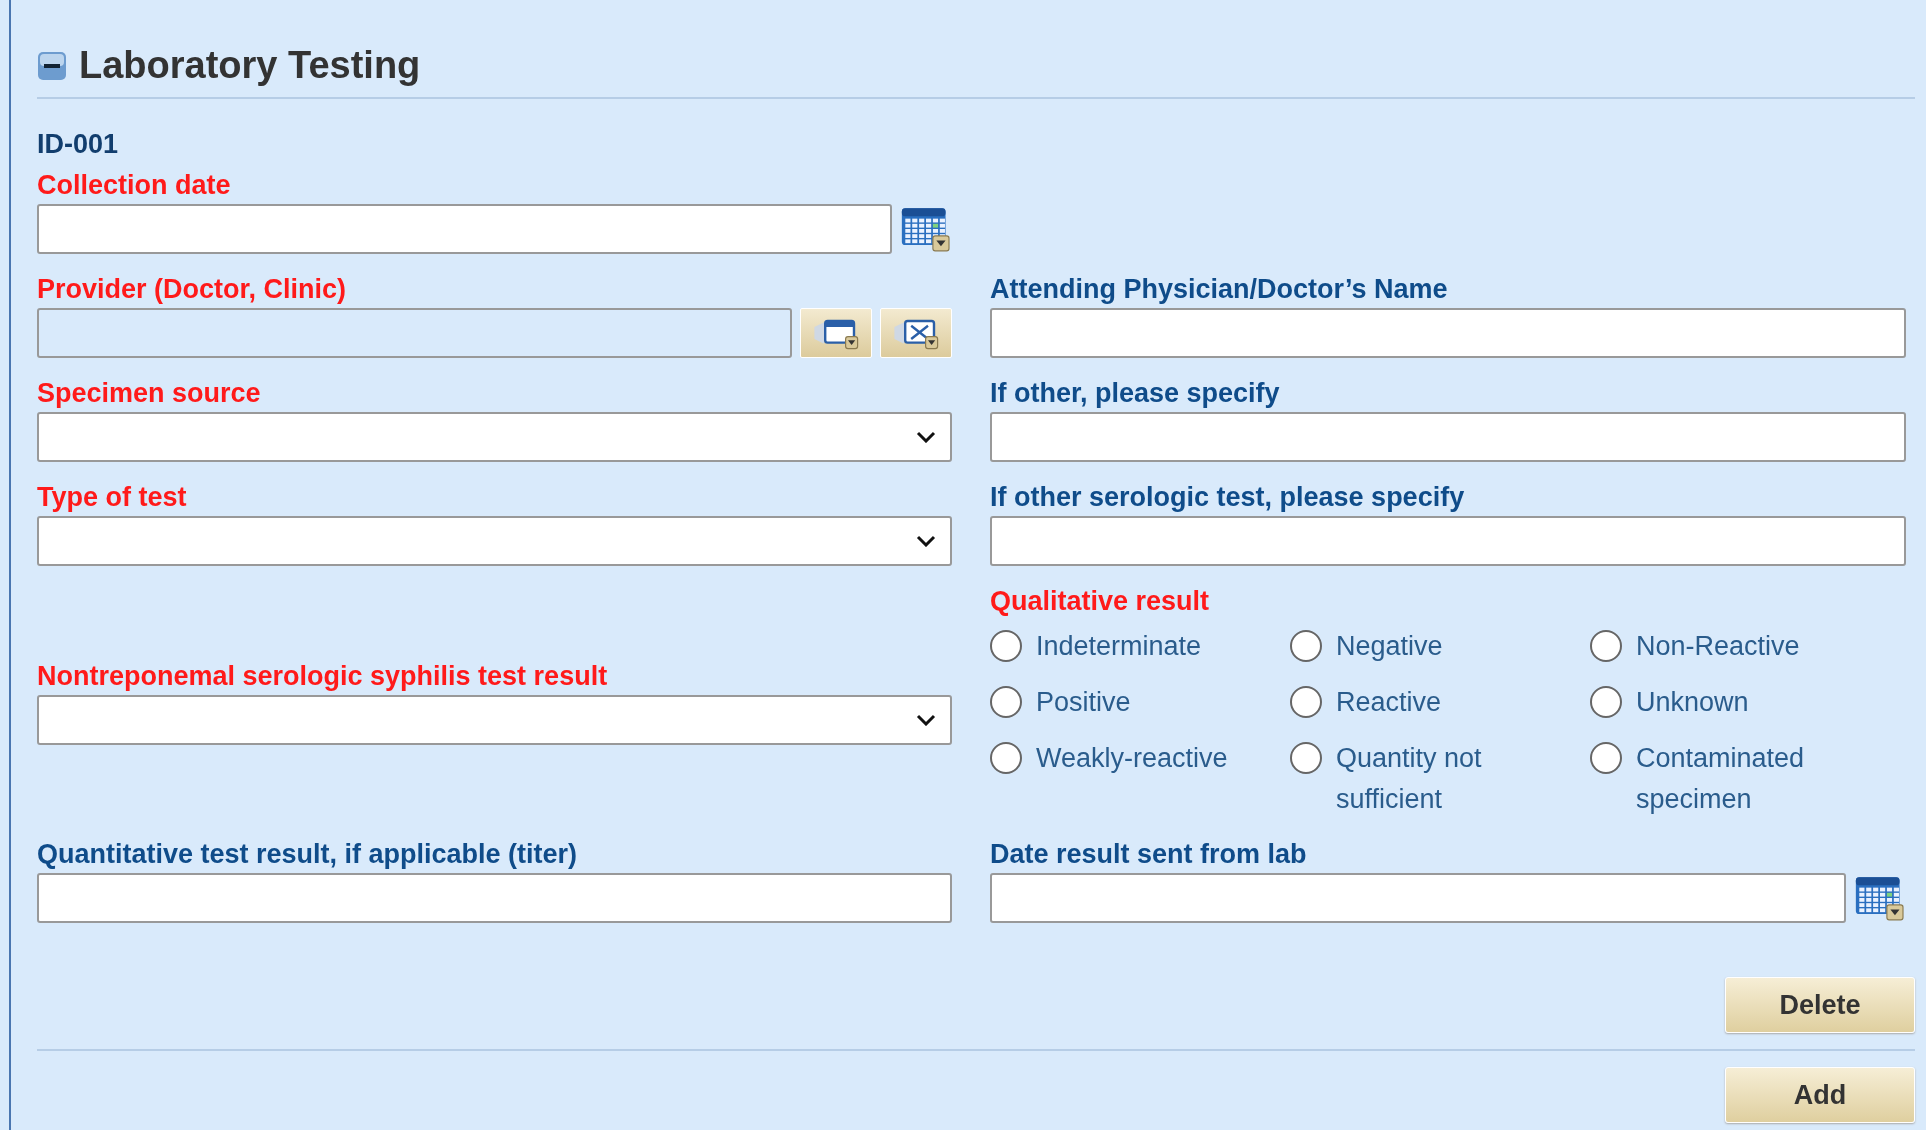  I want to click on action-button: Delete, so click(1820, 1005).